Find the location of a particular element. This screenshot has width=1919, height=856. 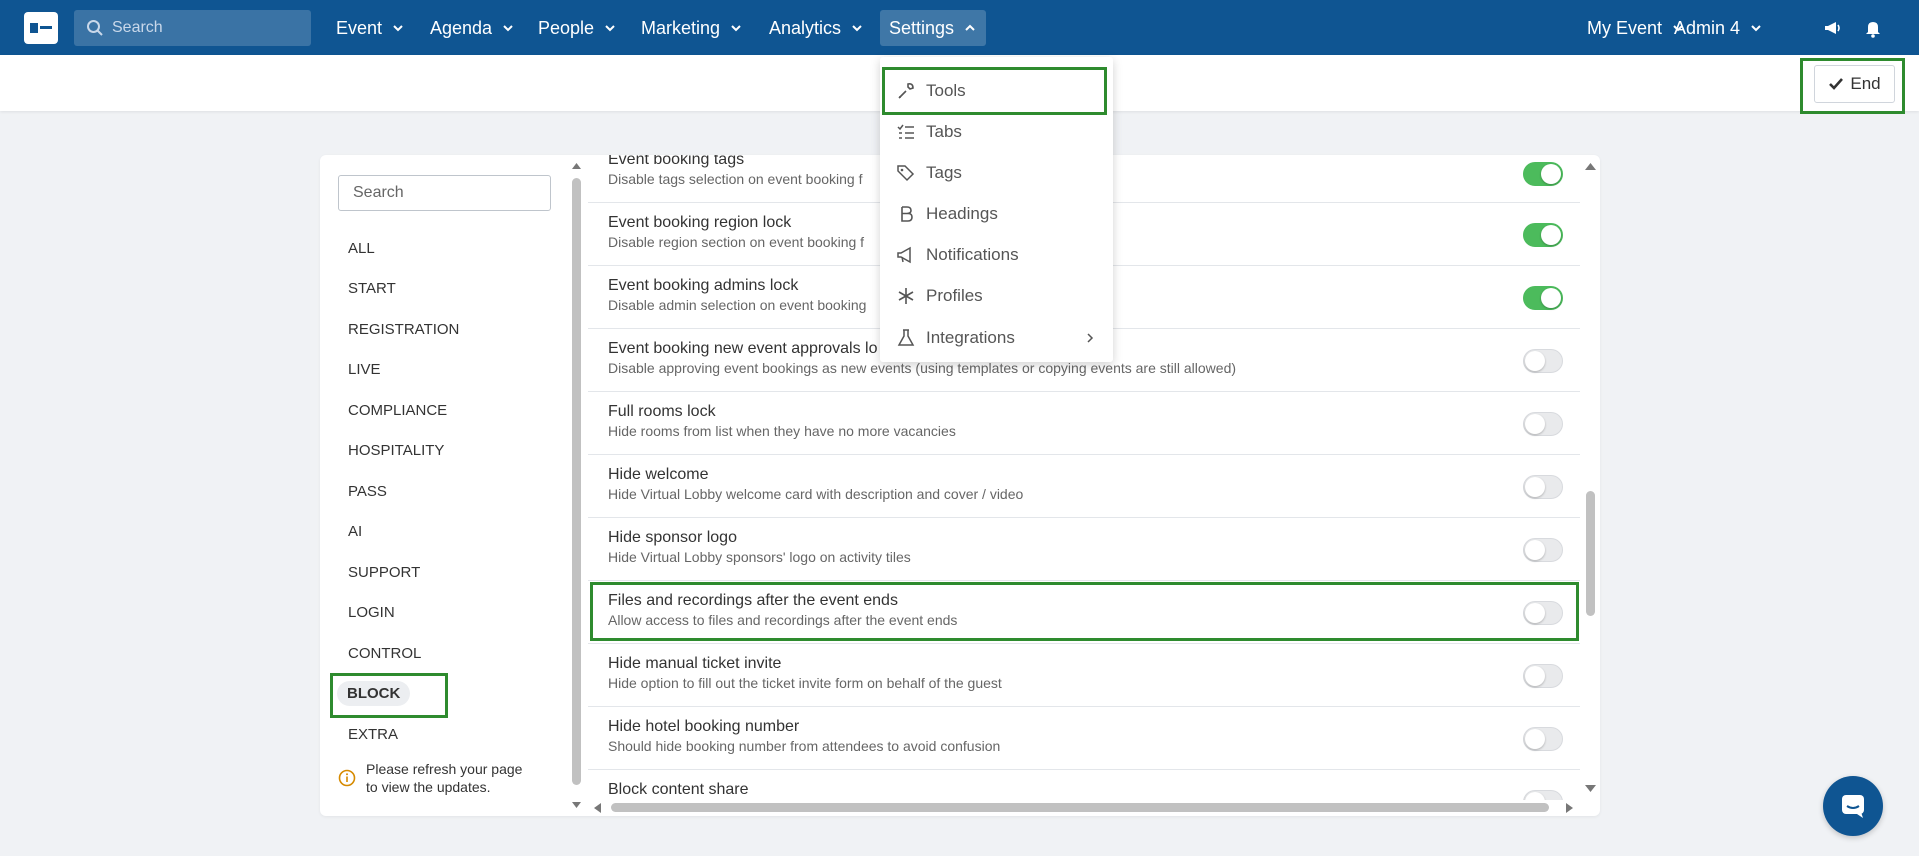

horizontal-scrollbar-thumb is located at coordinates (1080, 807).